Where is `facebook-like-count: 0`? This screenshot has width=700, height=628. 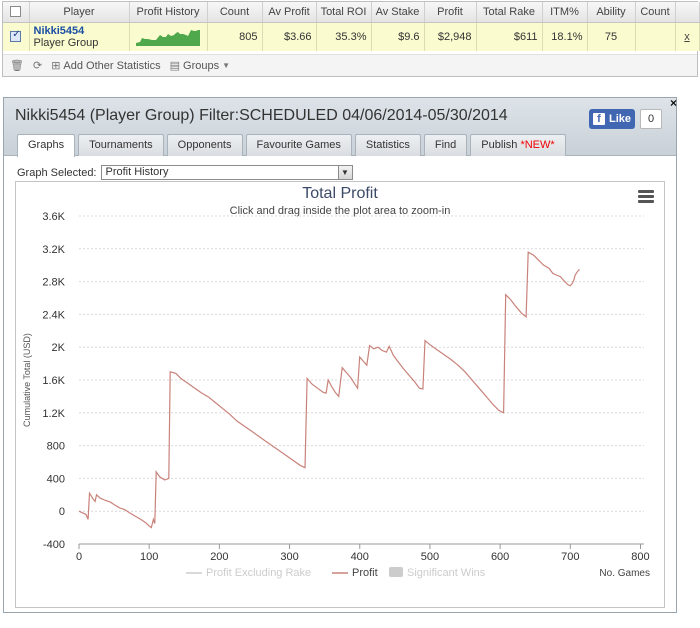
facebook-like-count: 0 is located at coordinates (651, 119).